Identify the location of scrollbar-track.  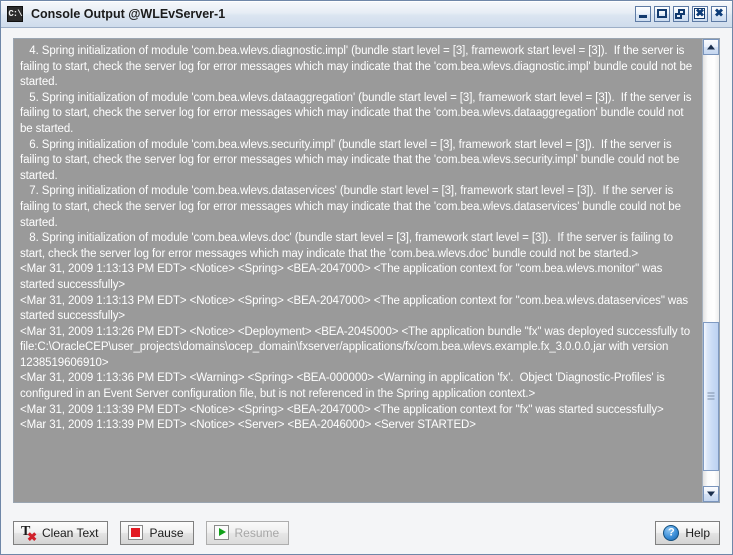
(711, 270).